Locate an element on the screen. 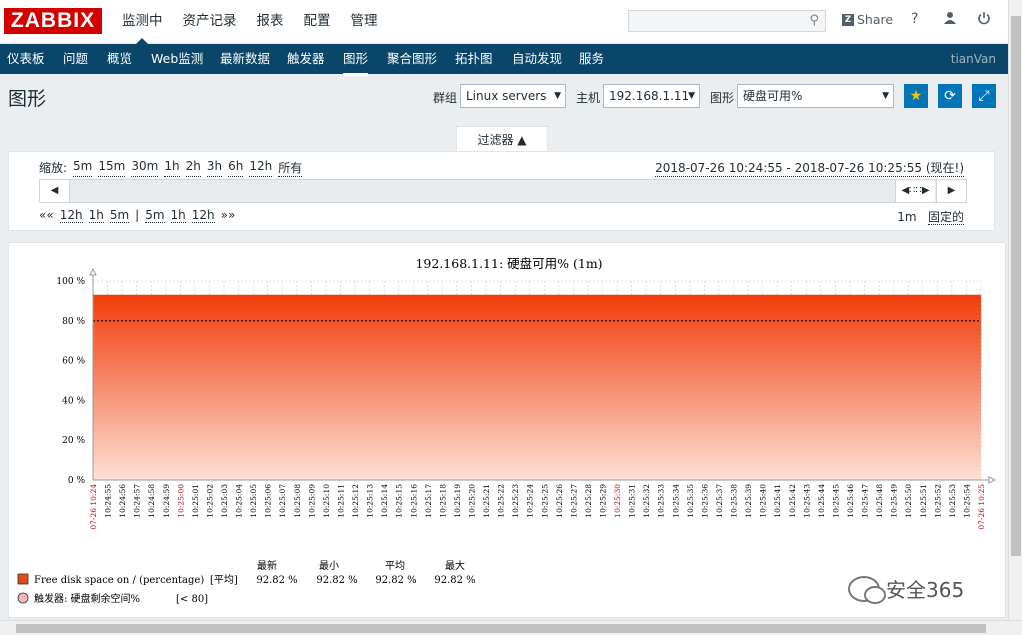 This screenshot has width=1022, height=635. zoom-12h: 12h is located at coordinates (261, 168).